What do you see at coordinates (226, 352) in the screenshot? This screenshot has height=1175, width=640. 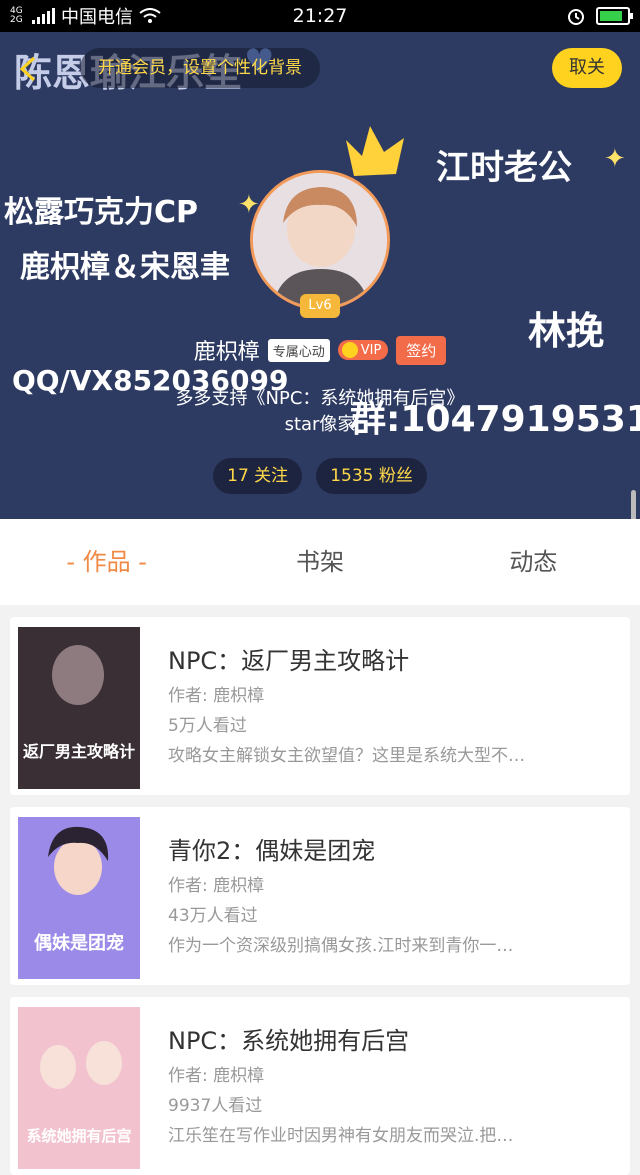 I see `username: 鹿枳樟` at bounding box center [226, 352].